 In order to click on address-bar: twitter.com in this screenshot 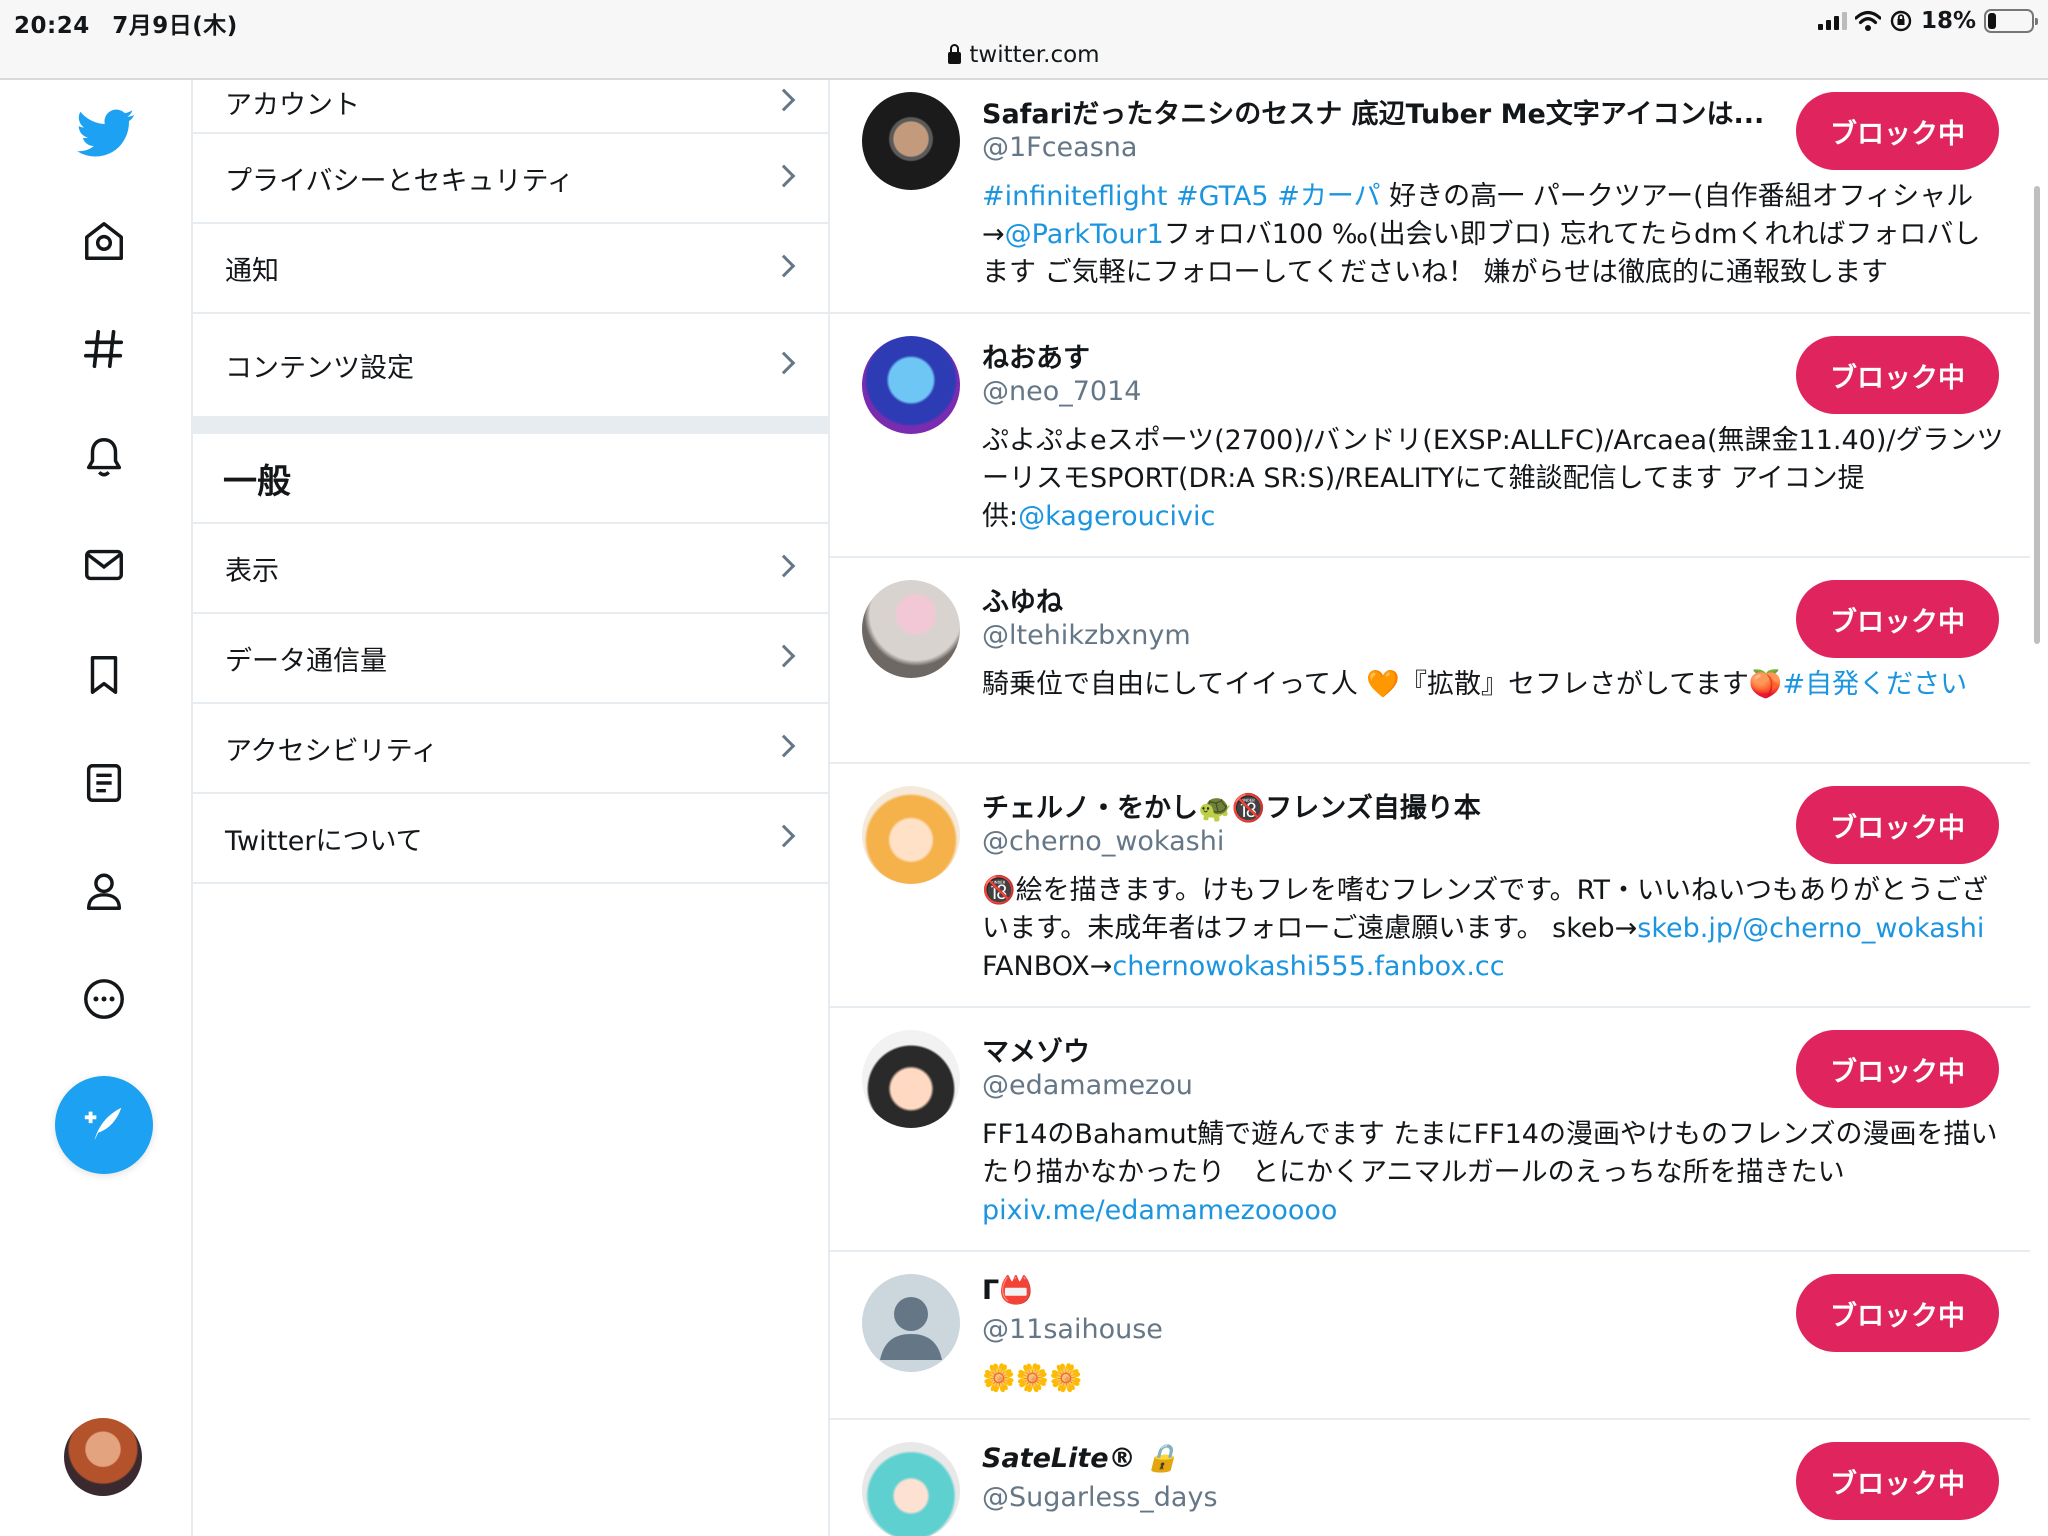, I will do `click(1024, 55)`.